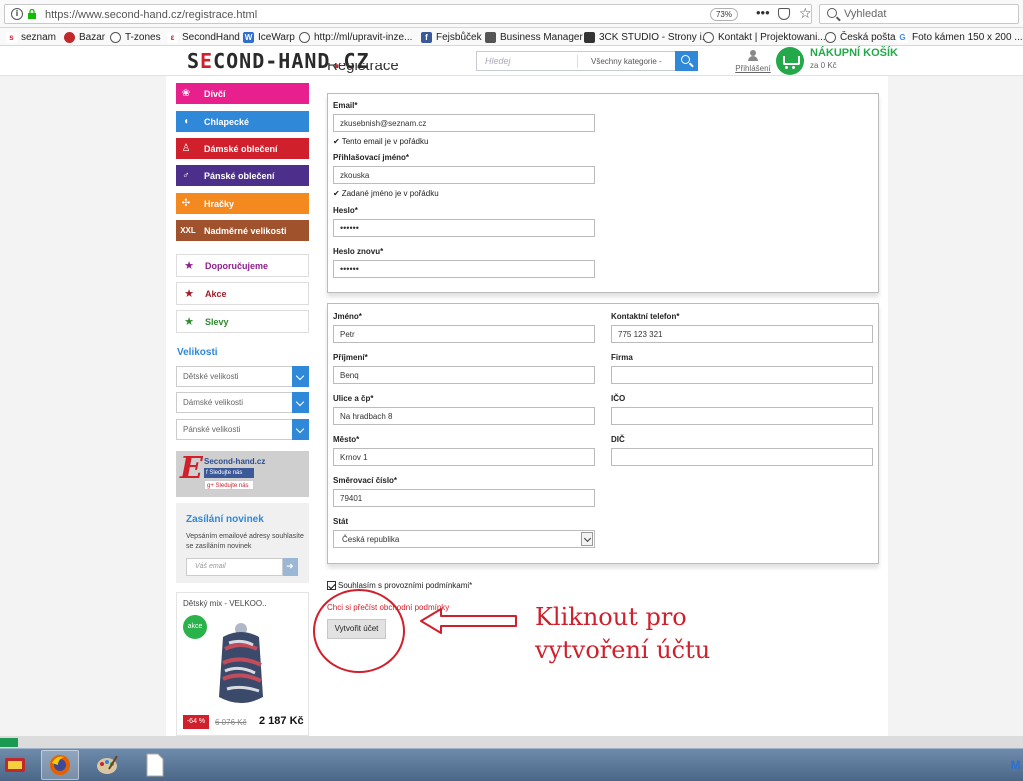  What do you see at coordinates (464, 175) in the screenshot?
I see `login-name-field: zkouska` at bounding box center [464, 175].